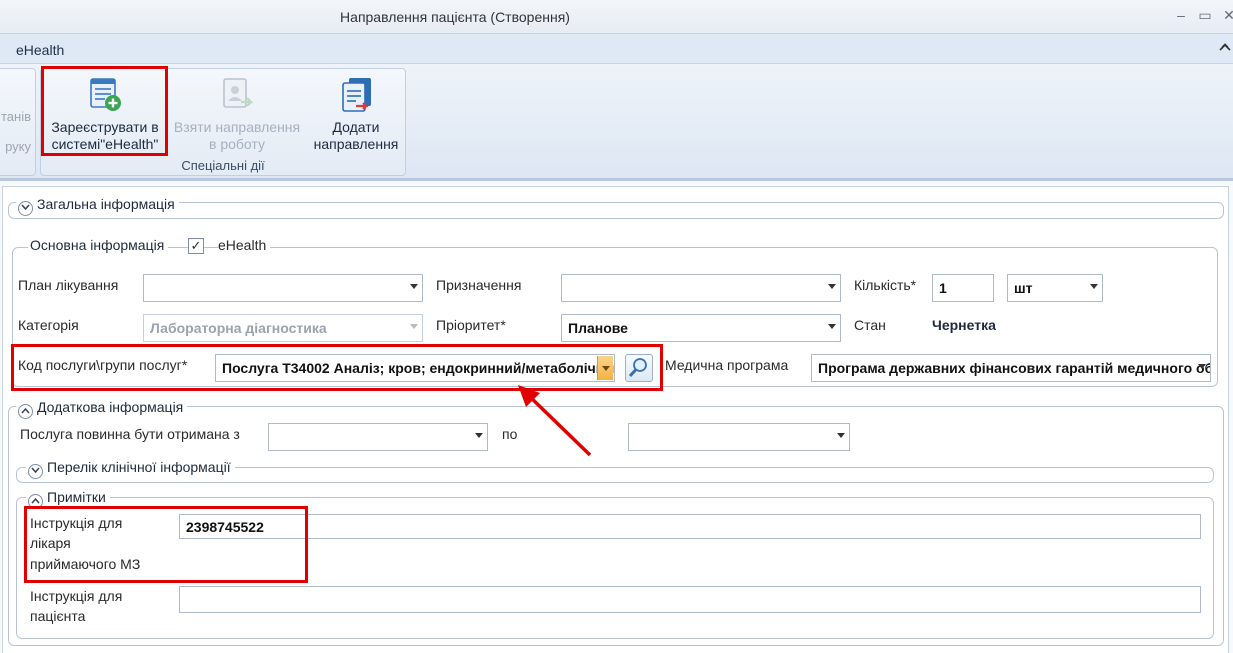 Image resolution: width=1233 pixels, height=653 pixels. What do you see at coordinates (18, 146) in the screenshot?
I see `partial-label-2: руку` at bounding box center [18, 146].